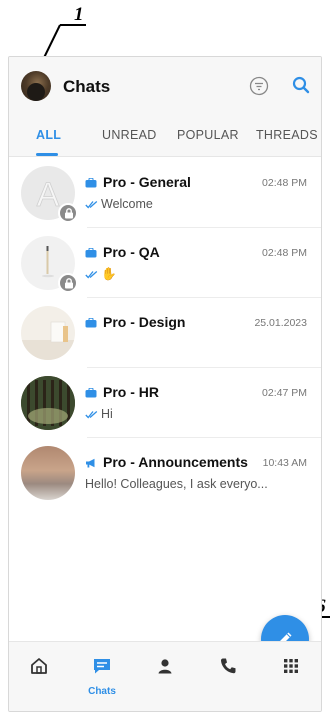 The height and width of the screenshot is (718, 332). I want to click on chat-name: Pro - QA, so click(131, 252).